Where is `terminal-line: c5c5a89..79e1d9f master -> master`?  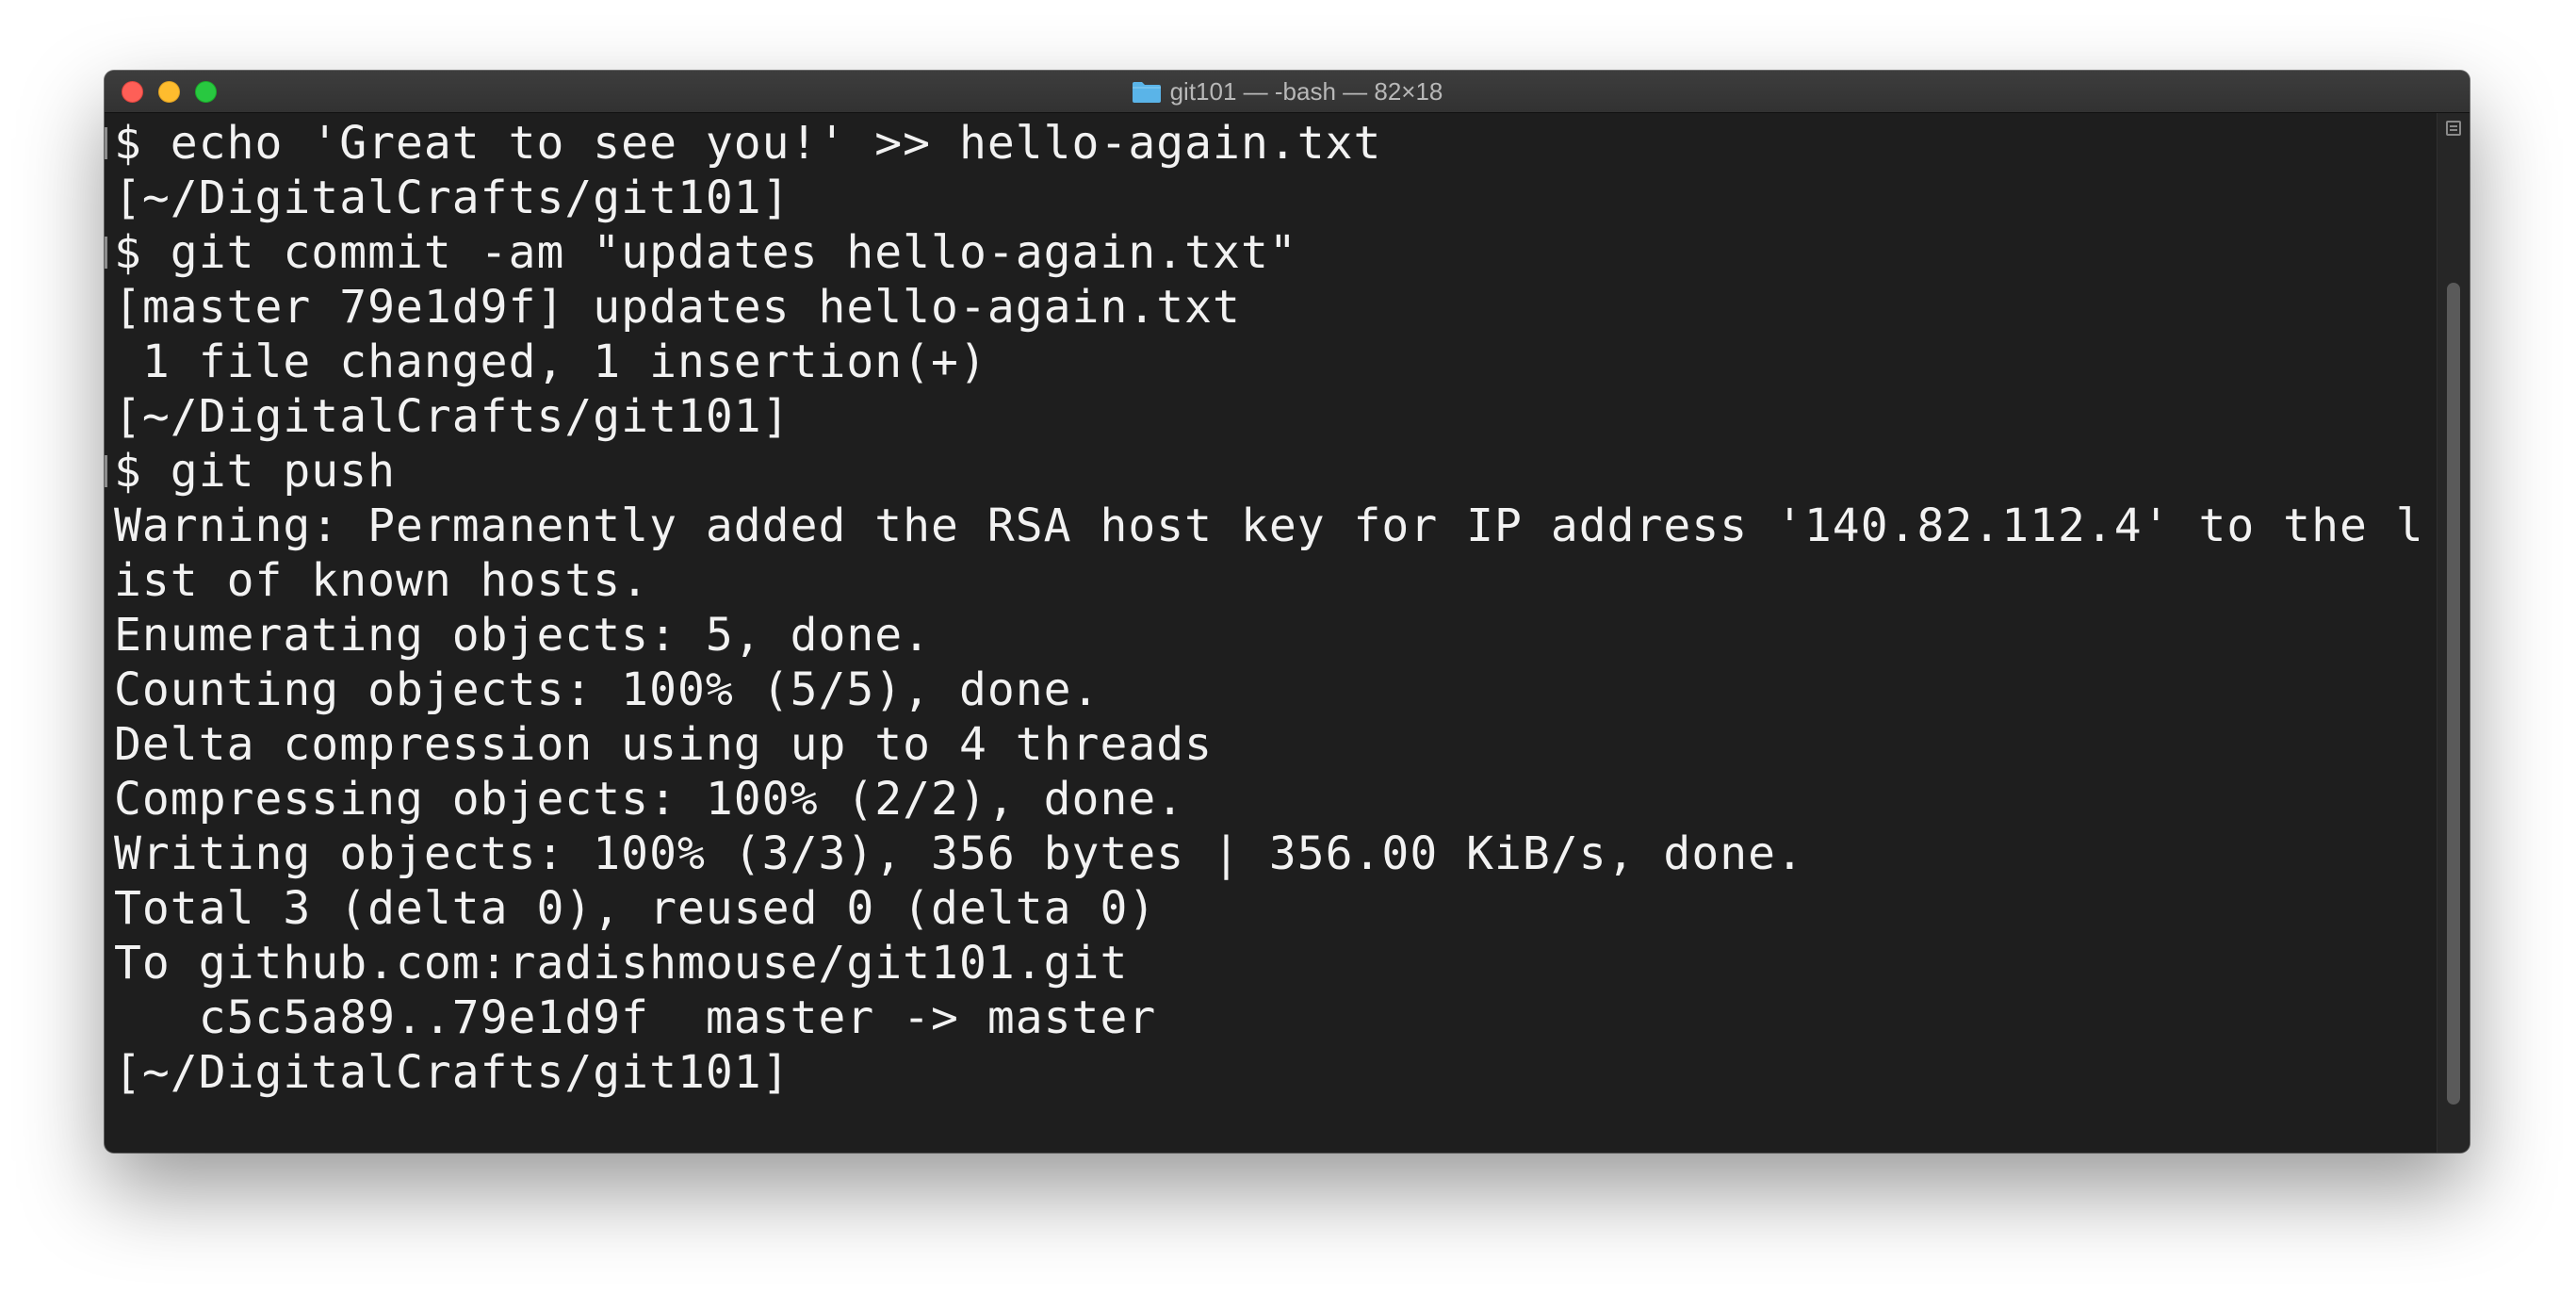
terminal-line: c5c5a89..79e1d9f master -> master is located at coordinates (1275, 1018).